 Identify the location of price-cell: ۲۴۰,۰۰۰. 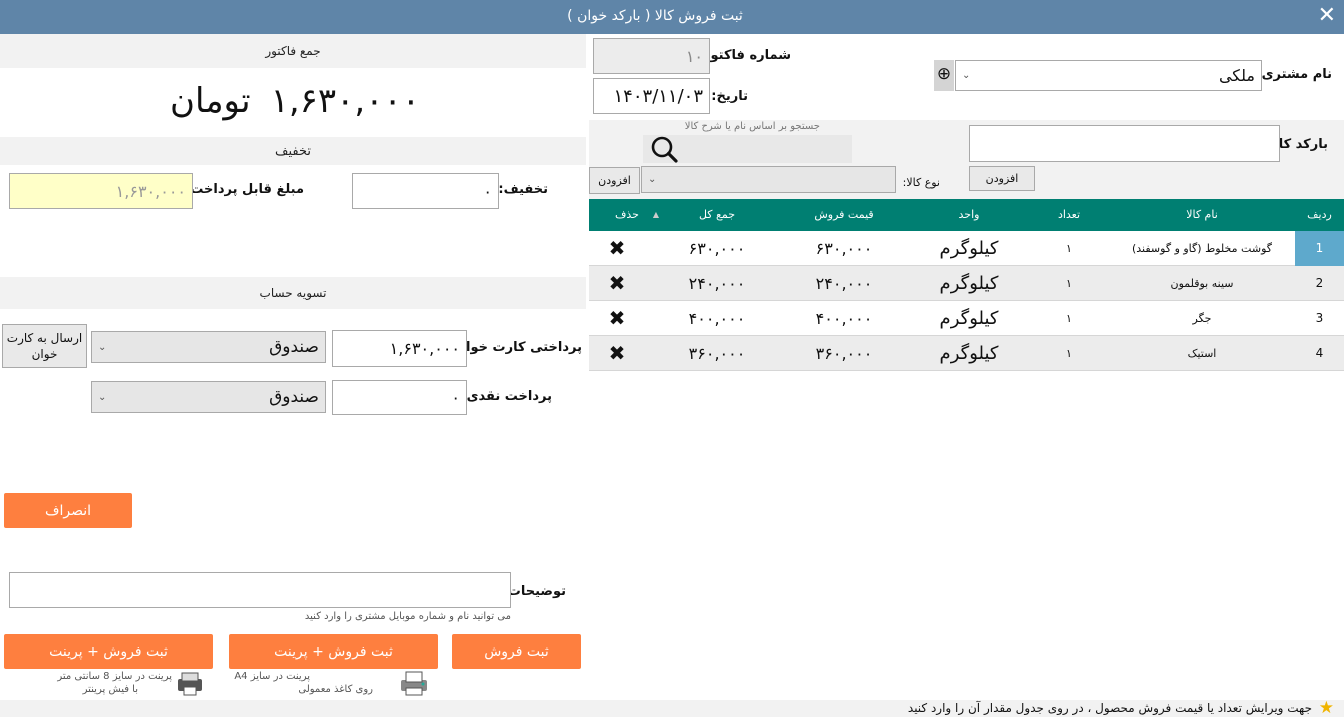
(844, 283).